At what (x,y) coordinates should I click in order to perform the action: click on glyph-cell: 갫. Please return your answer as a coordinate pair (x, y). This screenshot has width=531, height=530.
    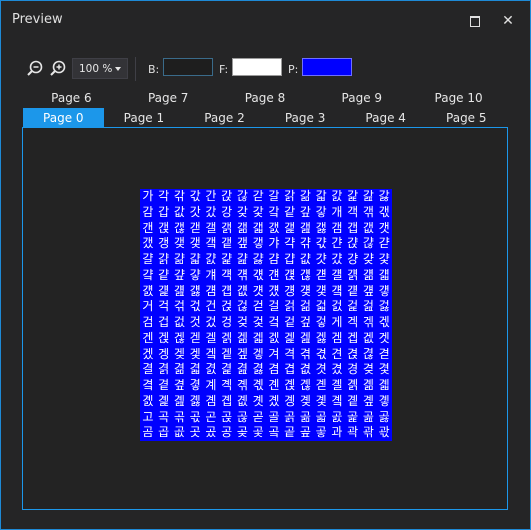
    Looking at the image, I should click on (321, 227).